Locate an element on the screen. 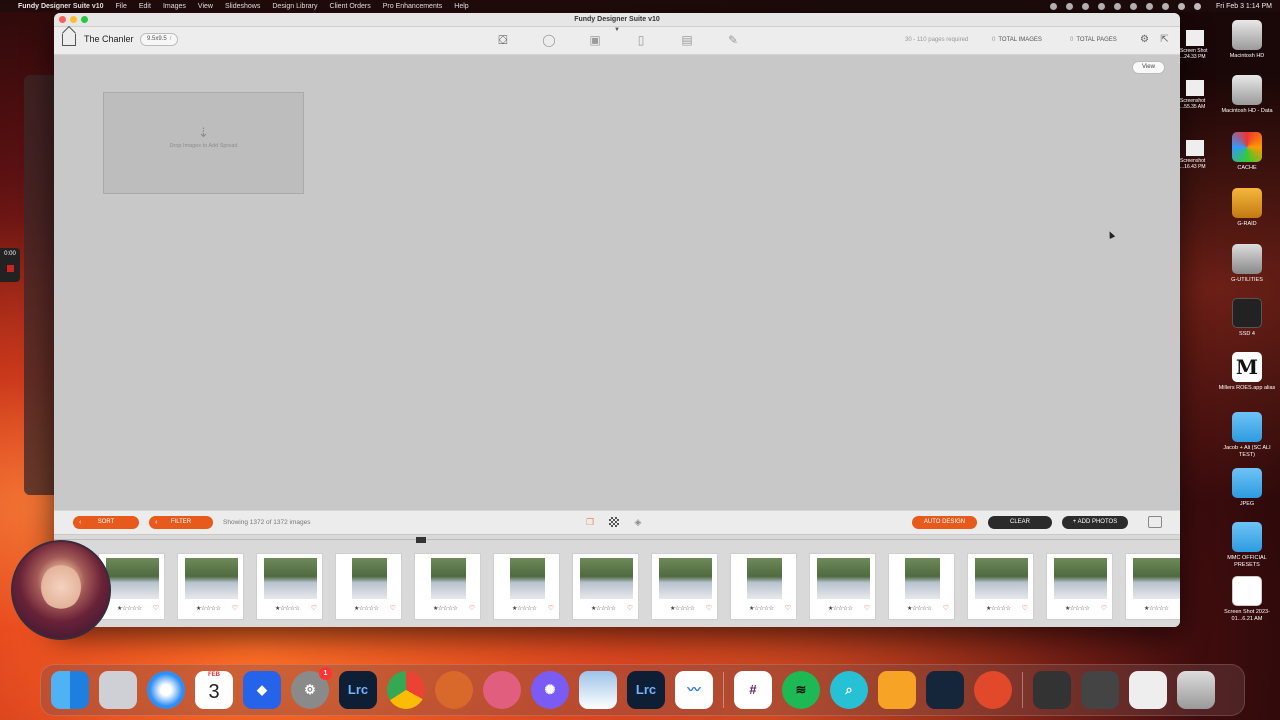  desktop-icon-macintosh-hd-data: Macintosh HD - Data is located at coordinates (1247, 95).